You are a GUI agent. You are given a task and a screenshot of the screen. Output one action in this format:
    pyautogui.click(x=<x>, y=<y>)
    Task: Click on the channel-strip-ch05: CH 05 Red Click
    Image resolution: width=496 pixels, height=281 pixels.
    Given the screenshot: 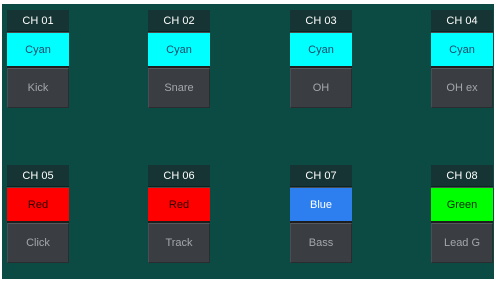 What is the action you would take?
    pyautogui.click(x=38, y=214)
    